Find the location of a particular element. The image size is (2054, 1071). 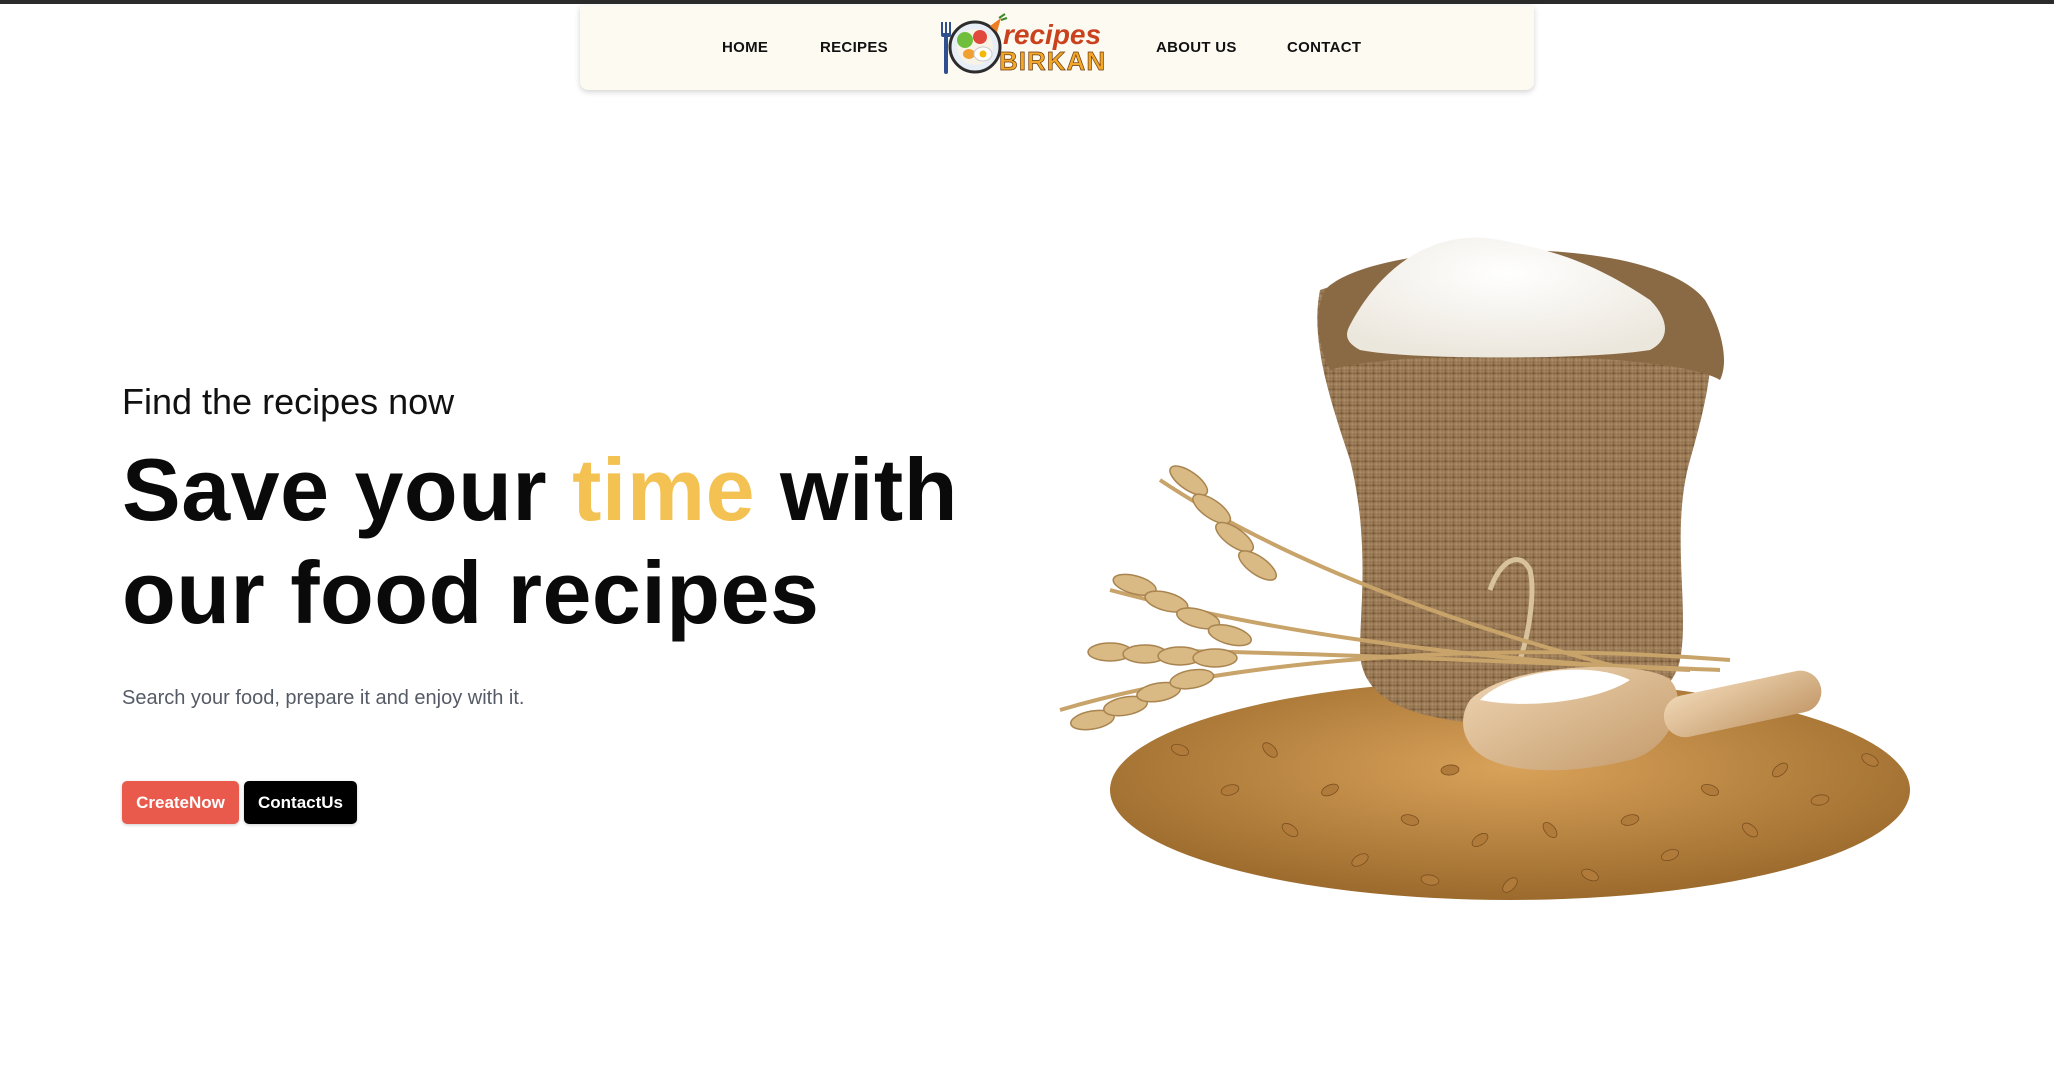

wheat-ears is located at coordinates (1173, 598).